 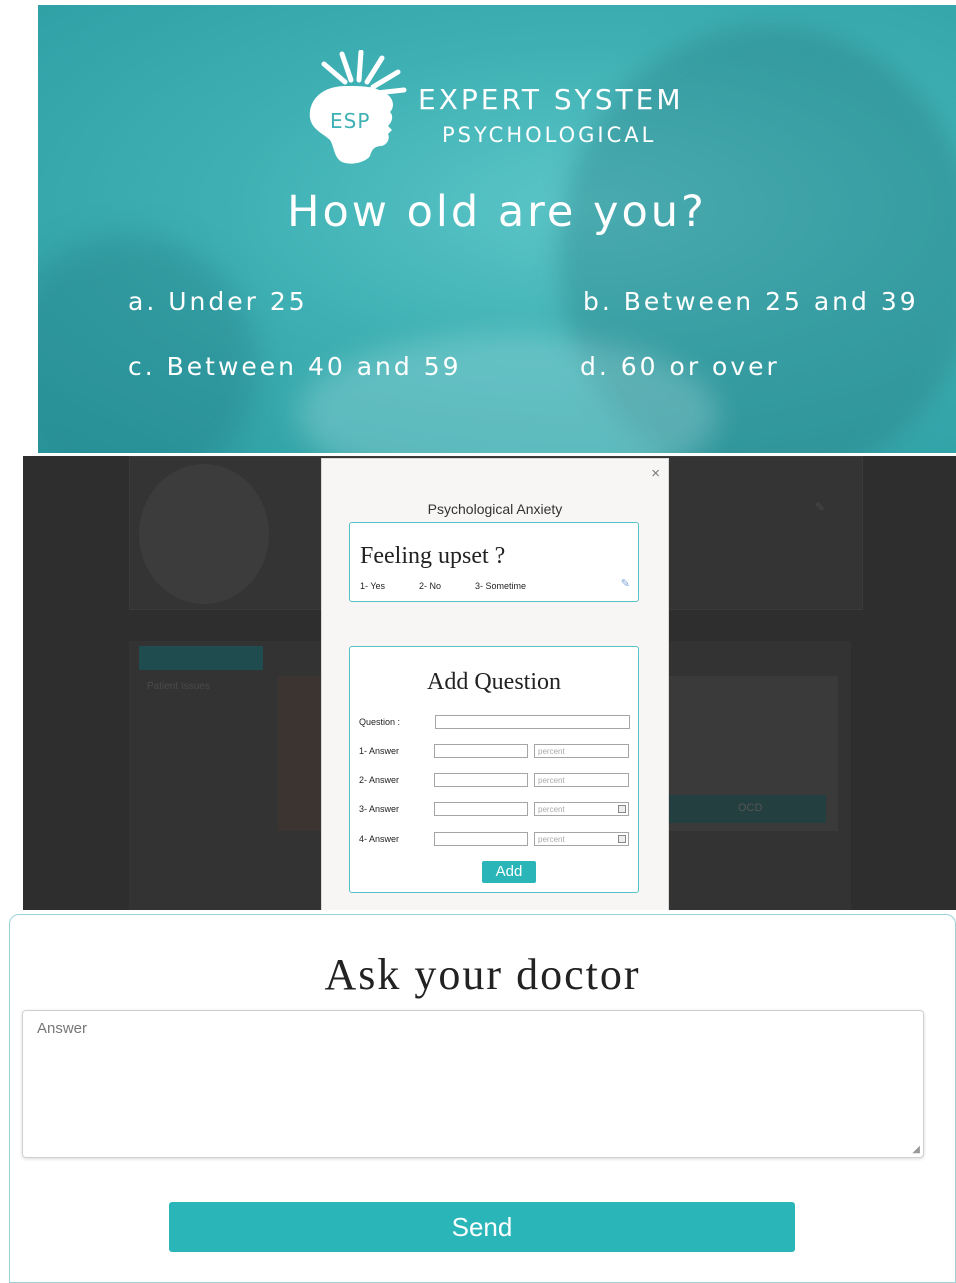 What do you see at coordinates (482, 974) in the screenshot?
I see `ask-doctor-title: Ask your doctor` at bounding box center [482, 974].